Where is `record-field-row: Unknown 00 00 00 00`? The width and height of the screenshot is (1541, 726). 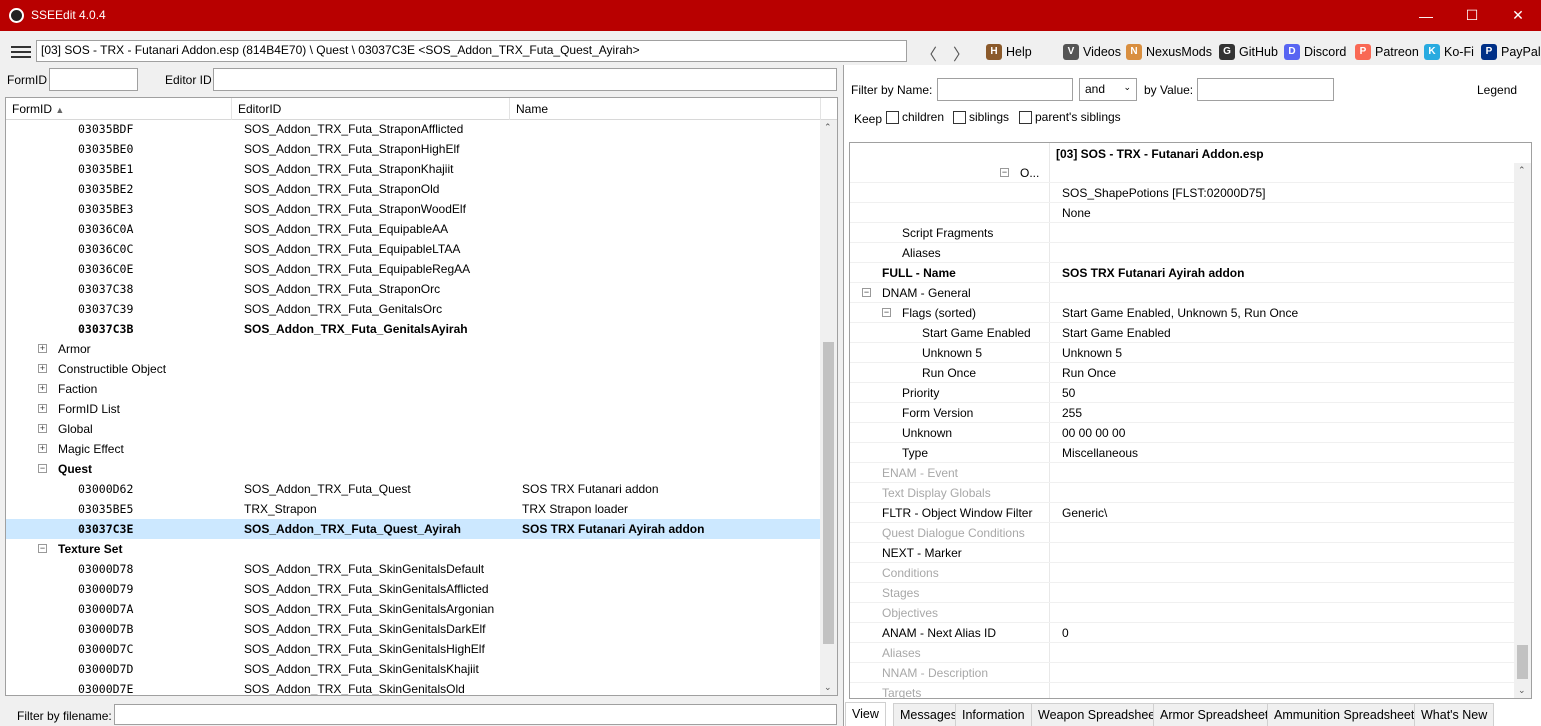 record-field-row: Unknown 00 00 00 00 is located at coordinates (1182, 433).